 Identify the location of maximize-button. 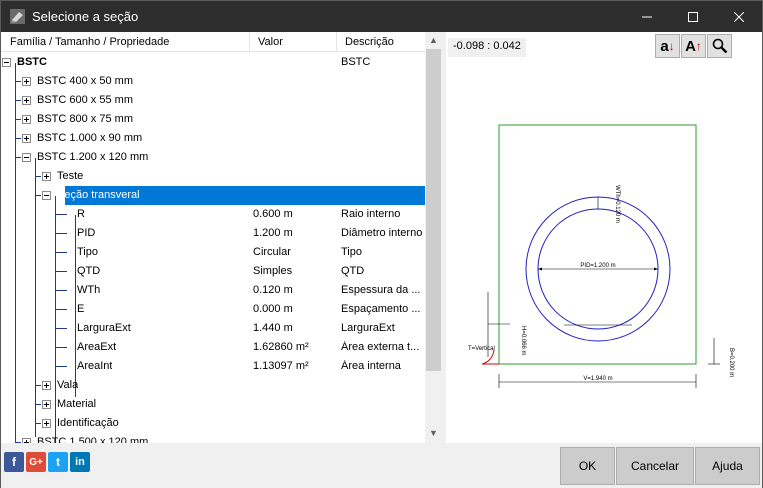
(693, 16).